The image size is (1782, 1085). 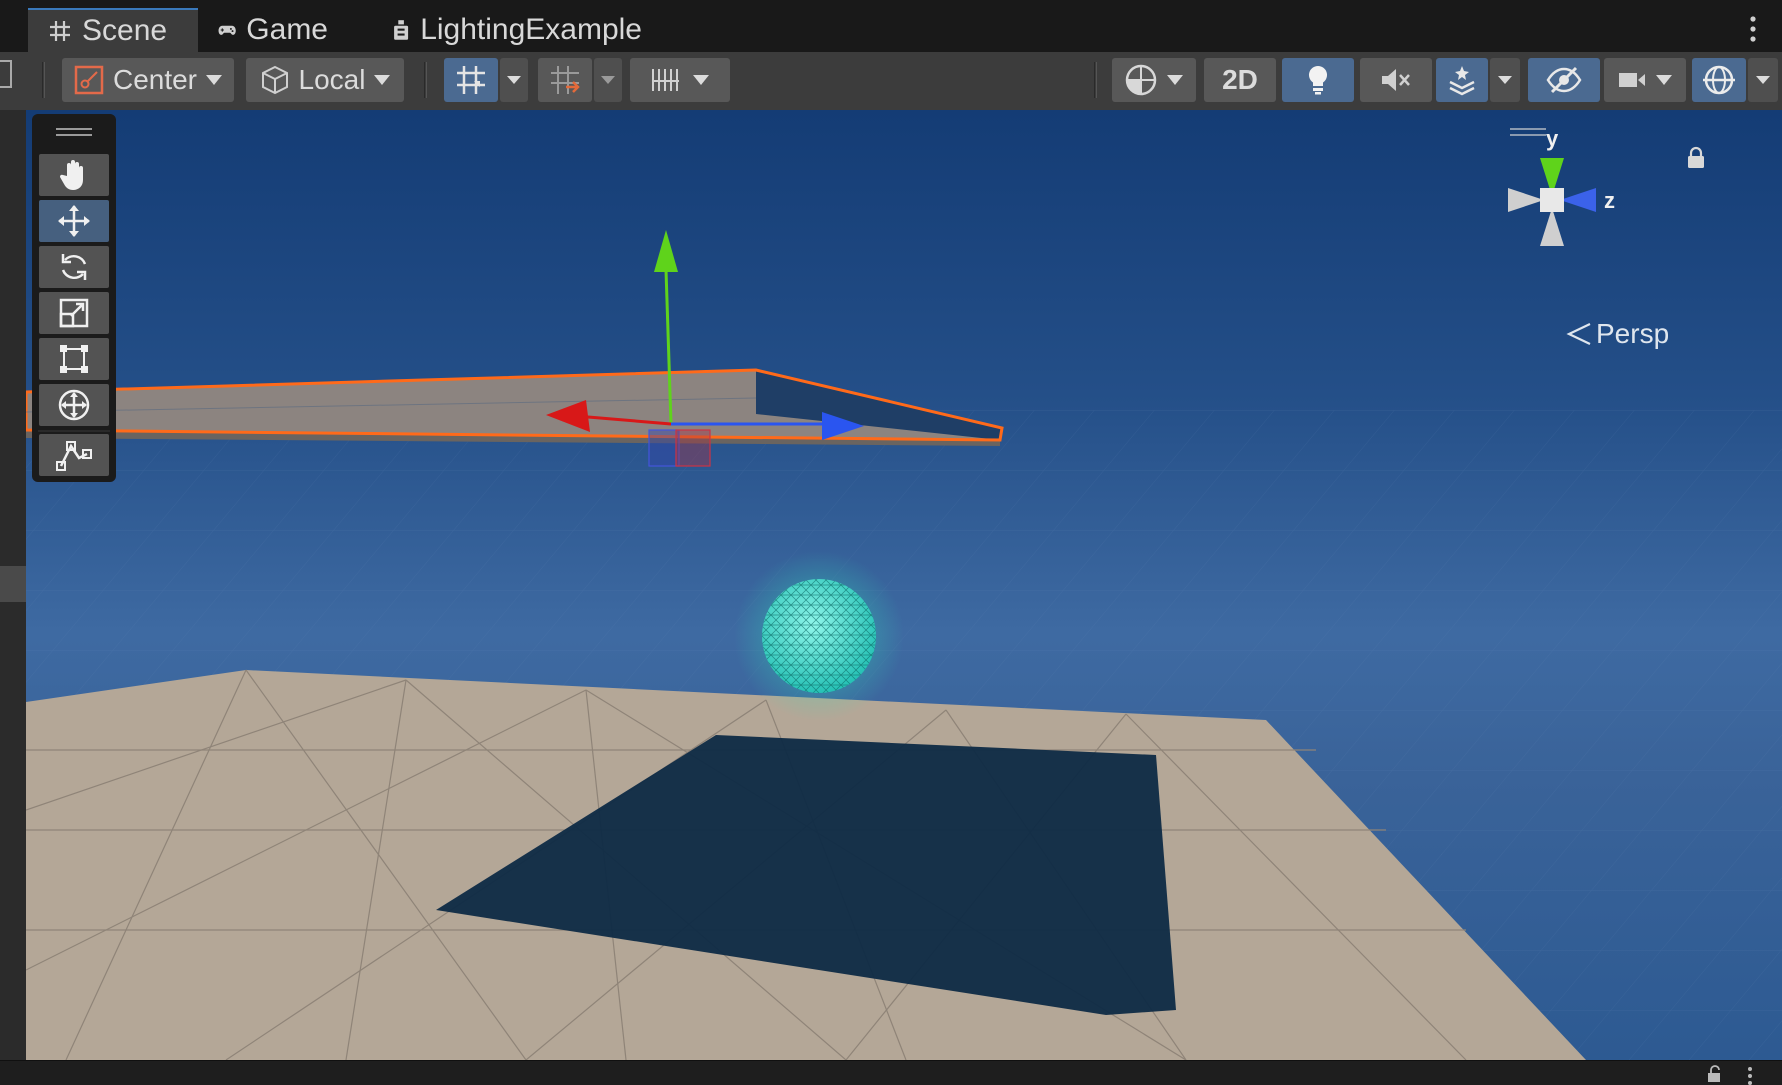 I want to click on pivot-mode-dropdown: Center, so click(x=148, y=80).